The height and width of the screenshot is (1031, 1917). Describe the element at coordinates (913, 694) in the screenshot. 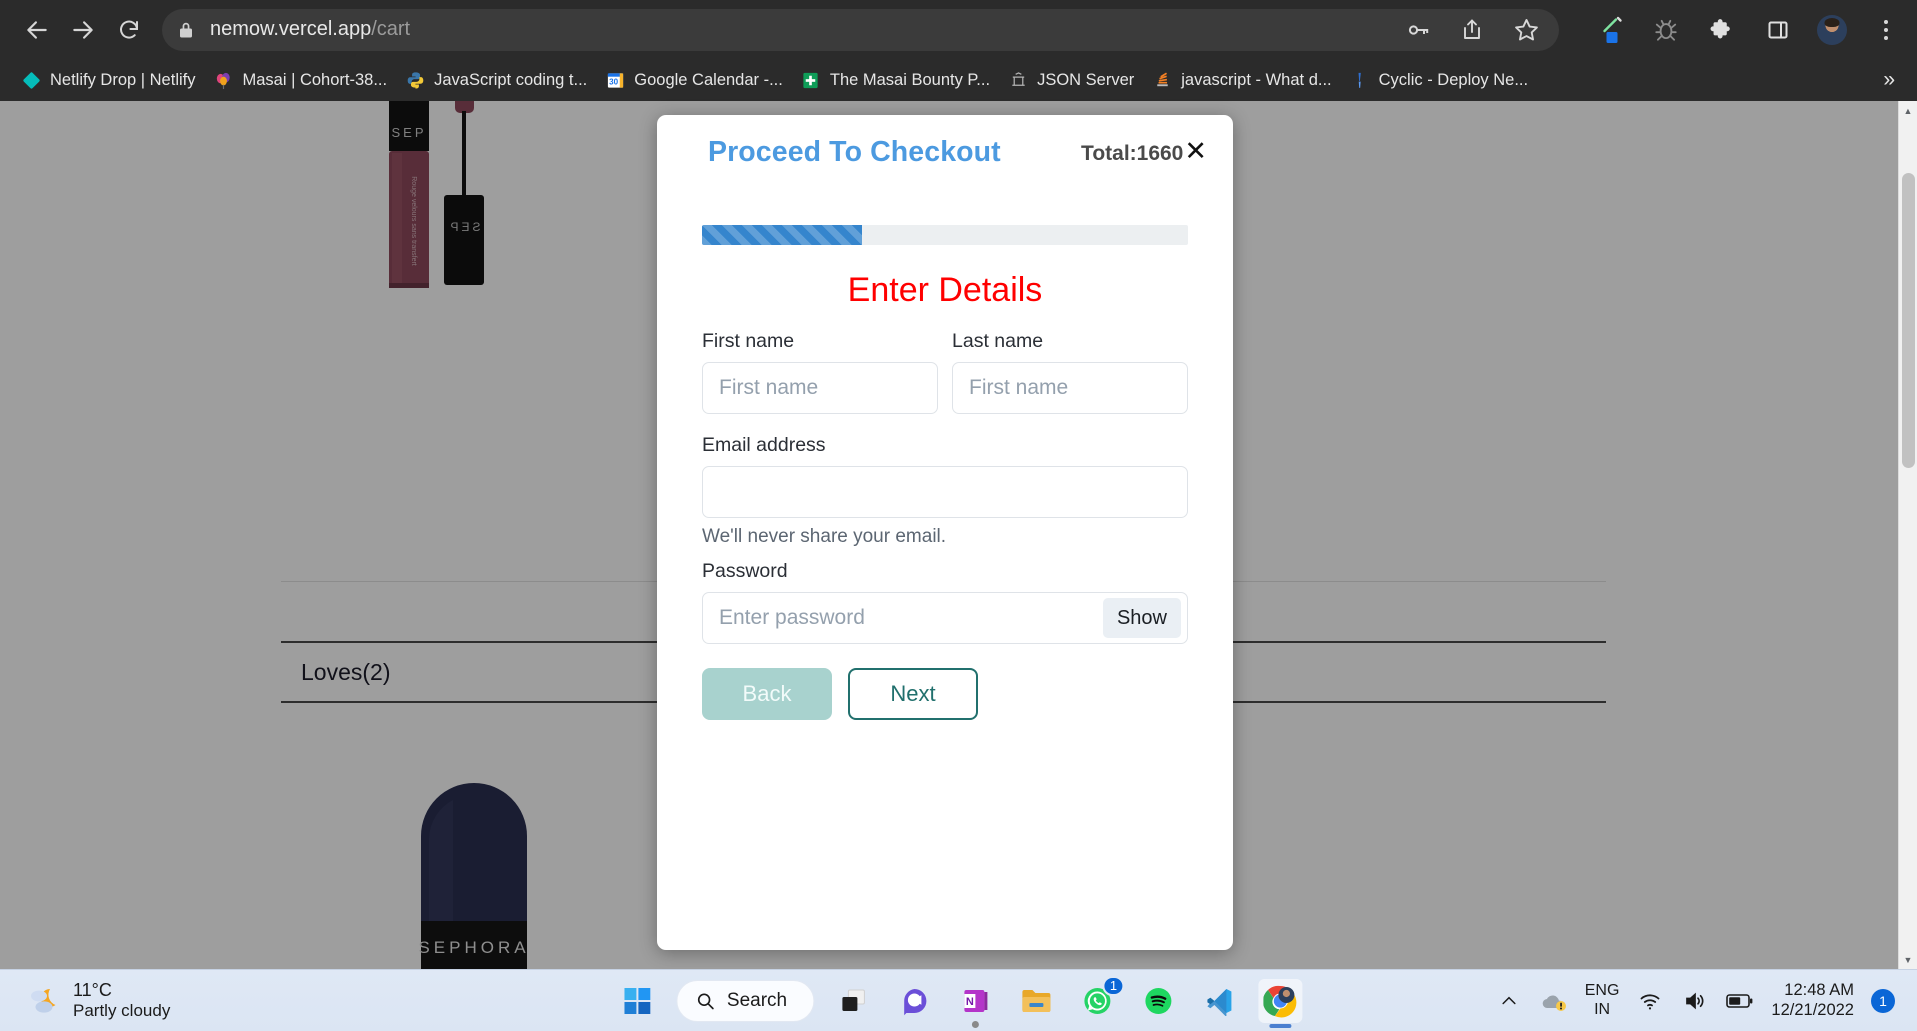

I see `next-button: Next` at that location.